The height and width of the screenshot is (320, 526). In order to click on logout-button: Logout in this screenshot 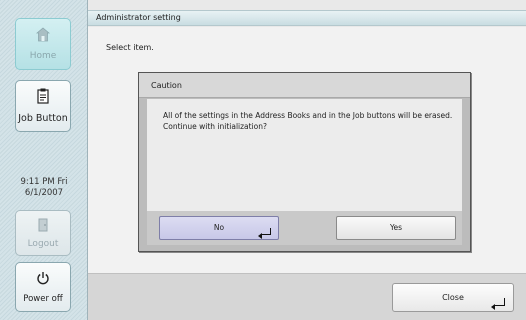, I will do `click(43, 233)`.